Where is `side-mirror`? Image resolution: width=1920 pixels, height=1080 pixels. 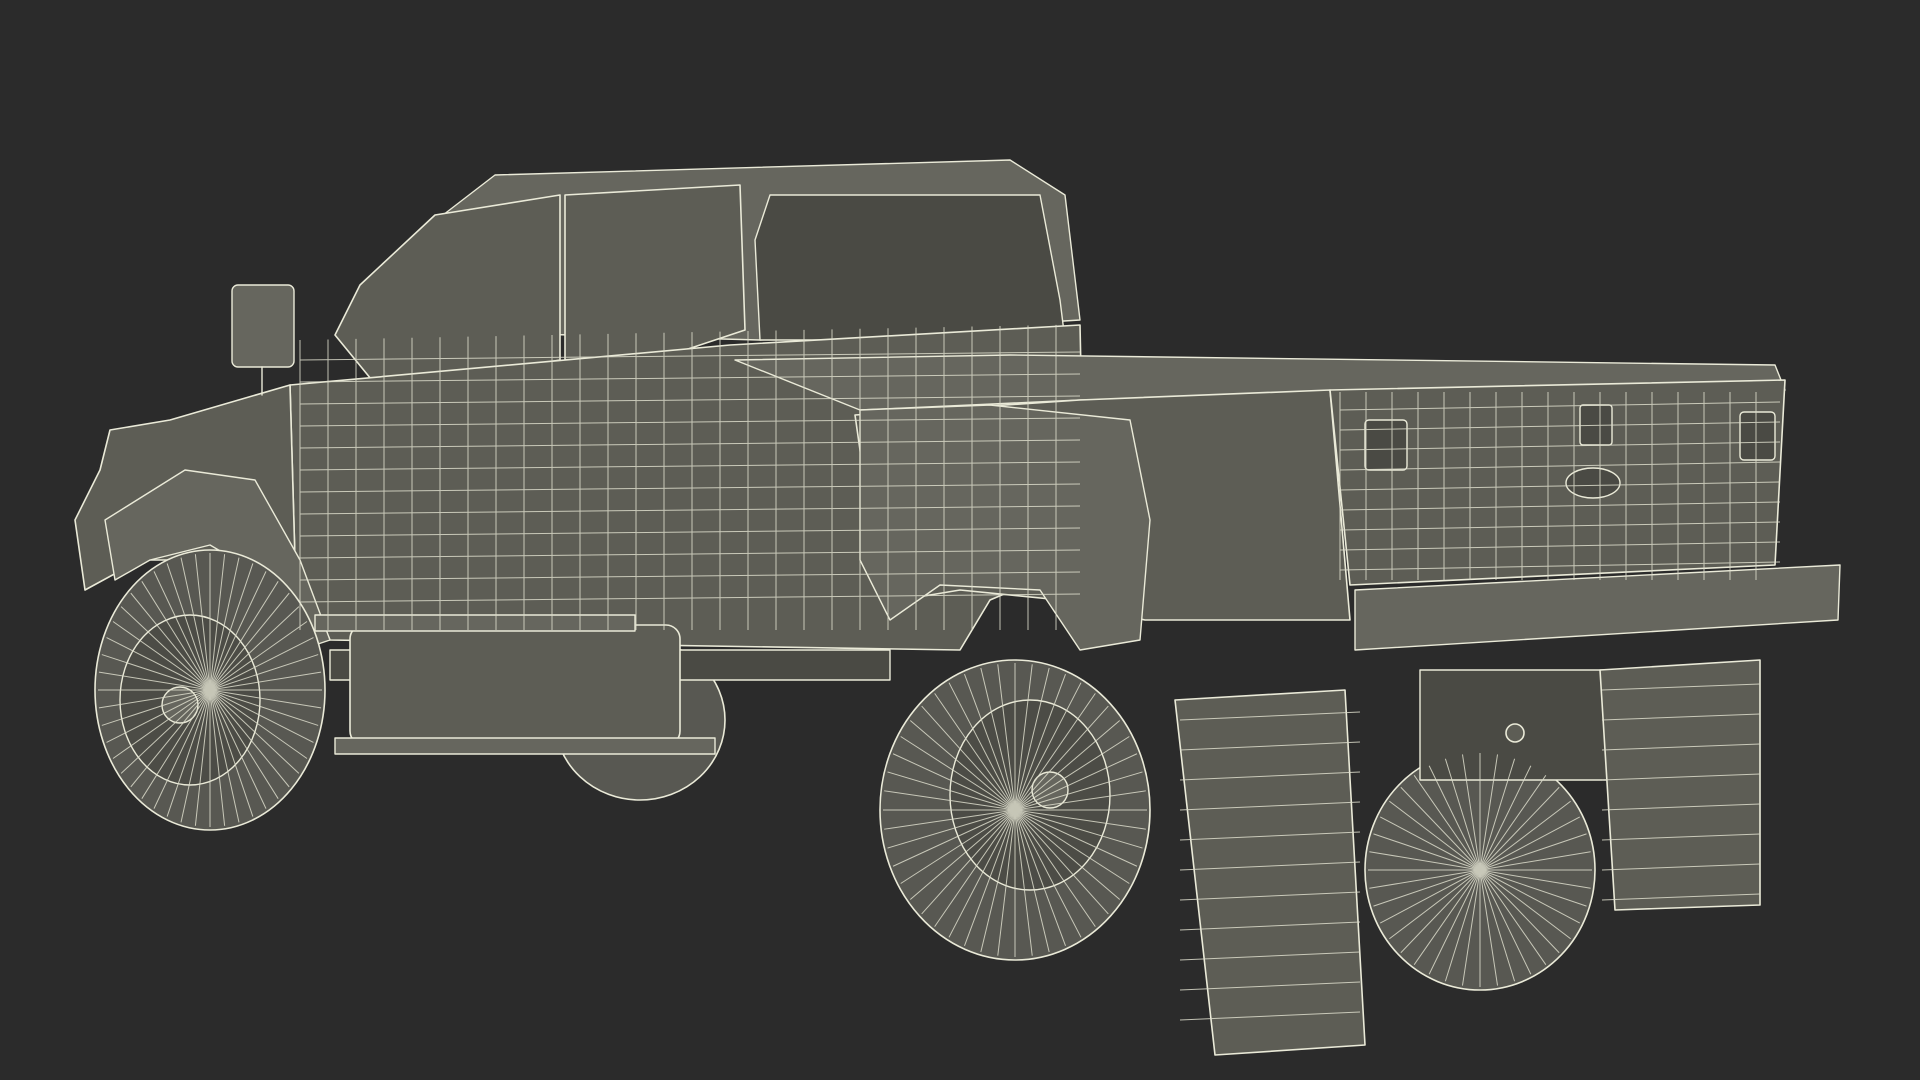 side-mirror is located at coordinates (263, 326).